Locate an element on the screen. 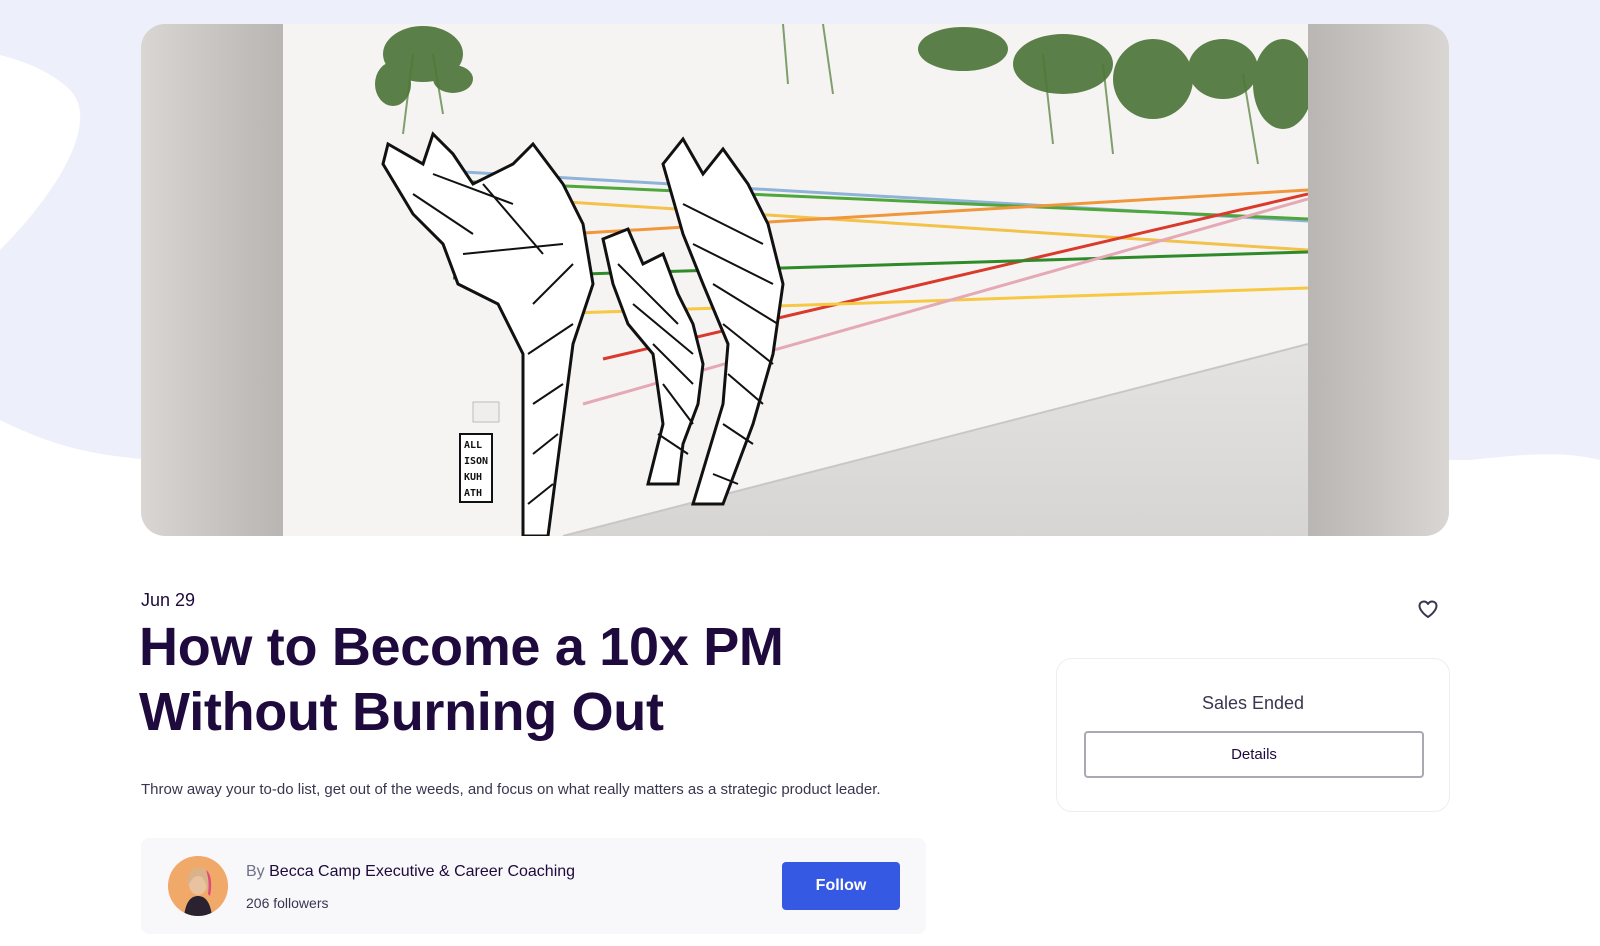 Image resolution: width=1600 pixels, height=946 pixels. by-label: By is located at coordinates (255, 871).